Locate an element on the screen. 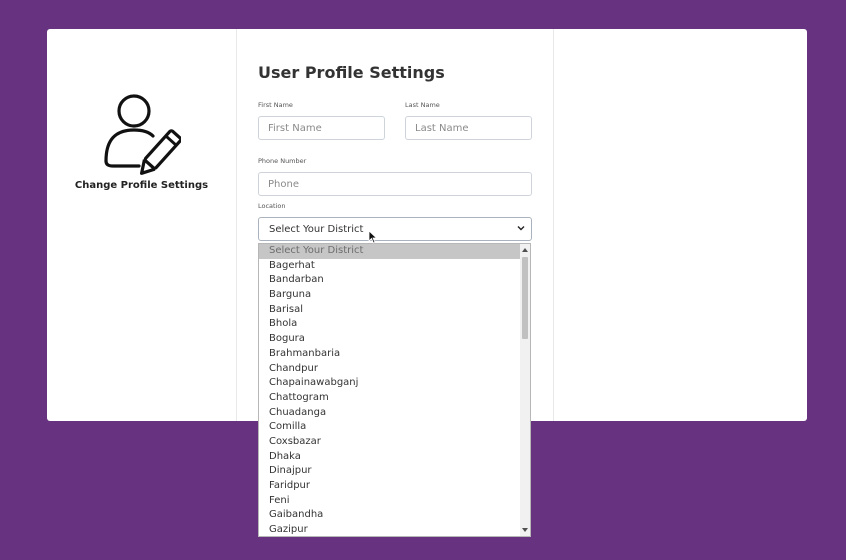  district-option: Chapainawabganj is located at coordinates (390, 383).